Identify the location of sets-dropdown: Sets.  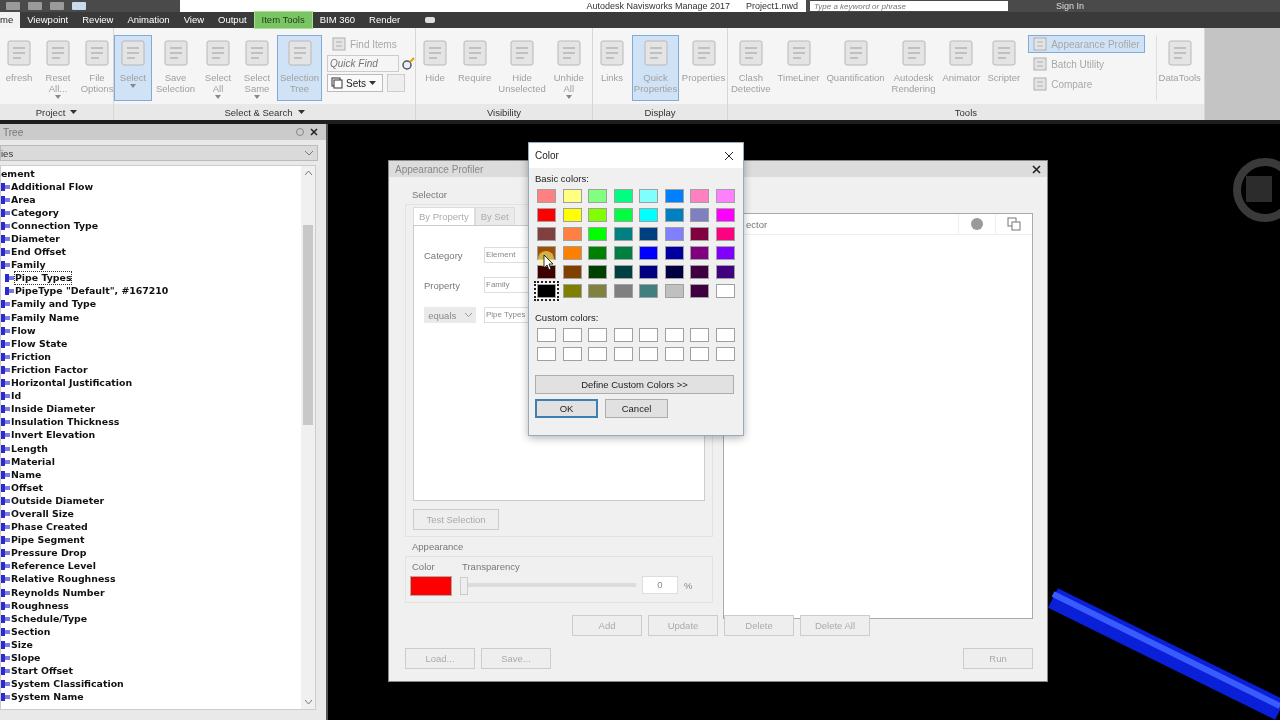
(355, 83).